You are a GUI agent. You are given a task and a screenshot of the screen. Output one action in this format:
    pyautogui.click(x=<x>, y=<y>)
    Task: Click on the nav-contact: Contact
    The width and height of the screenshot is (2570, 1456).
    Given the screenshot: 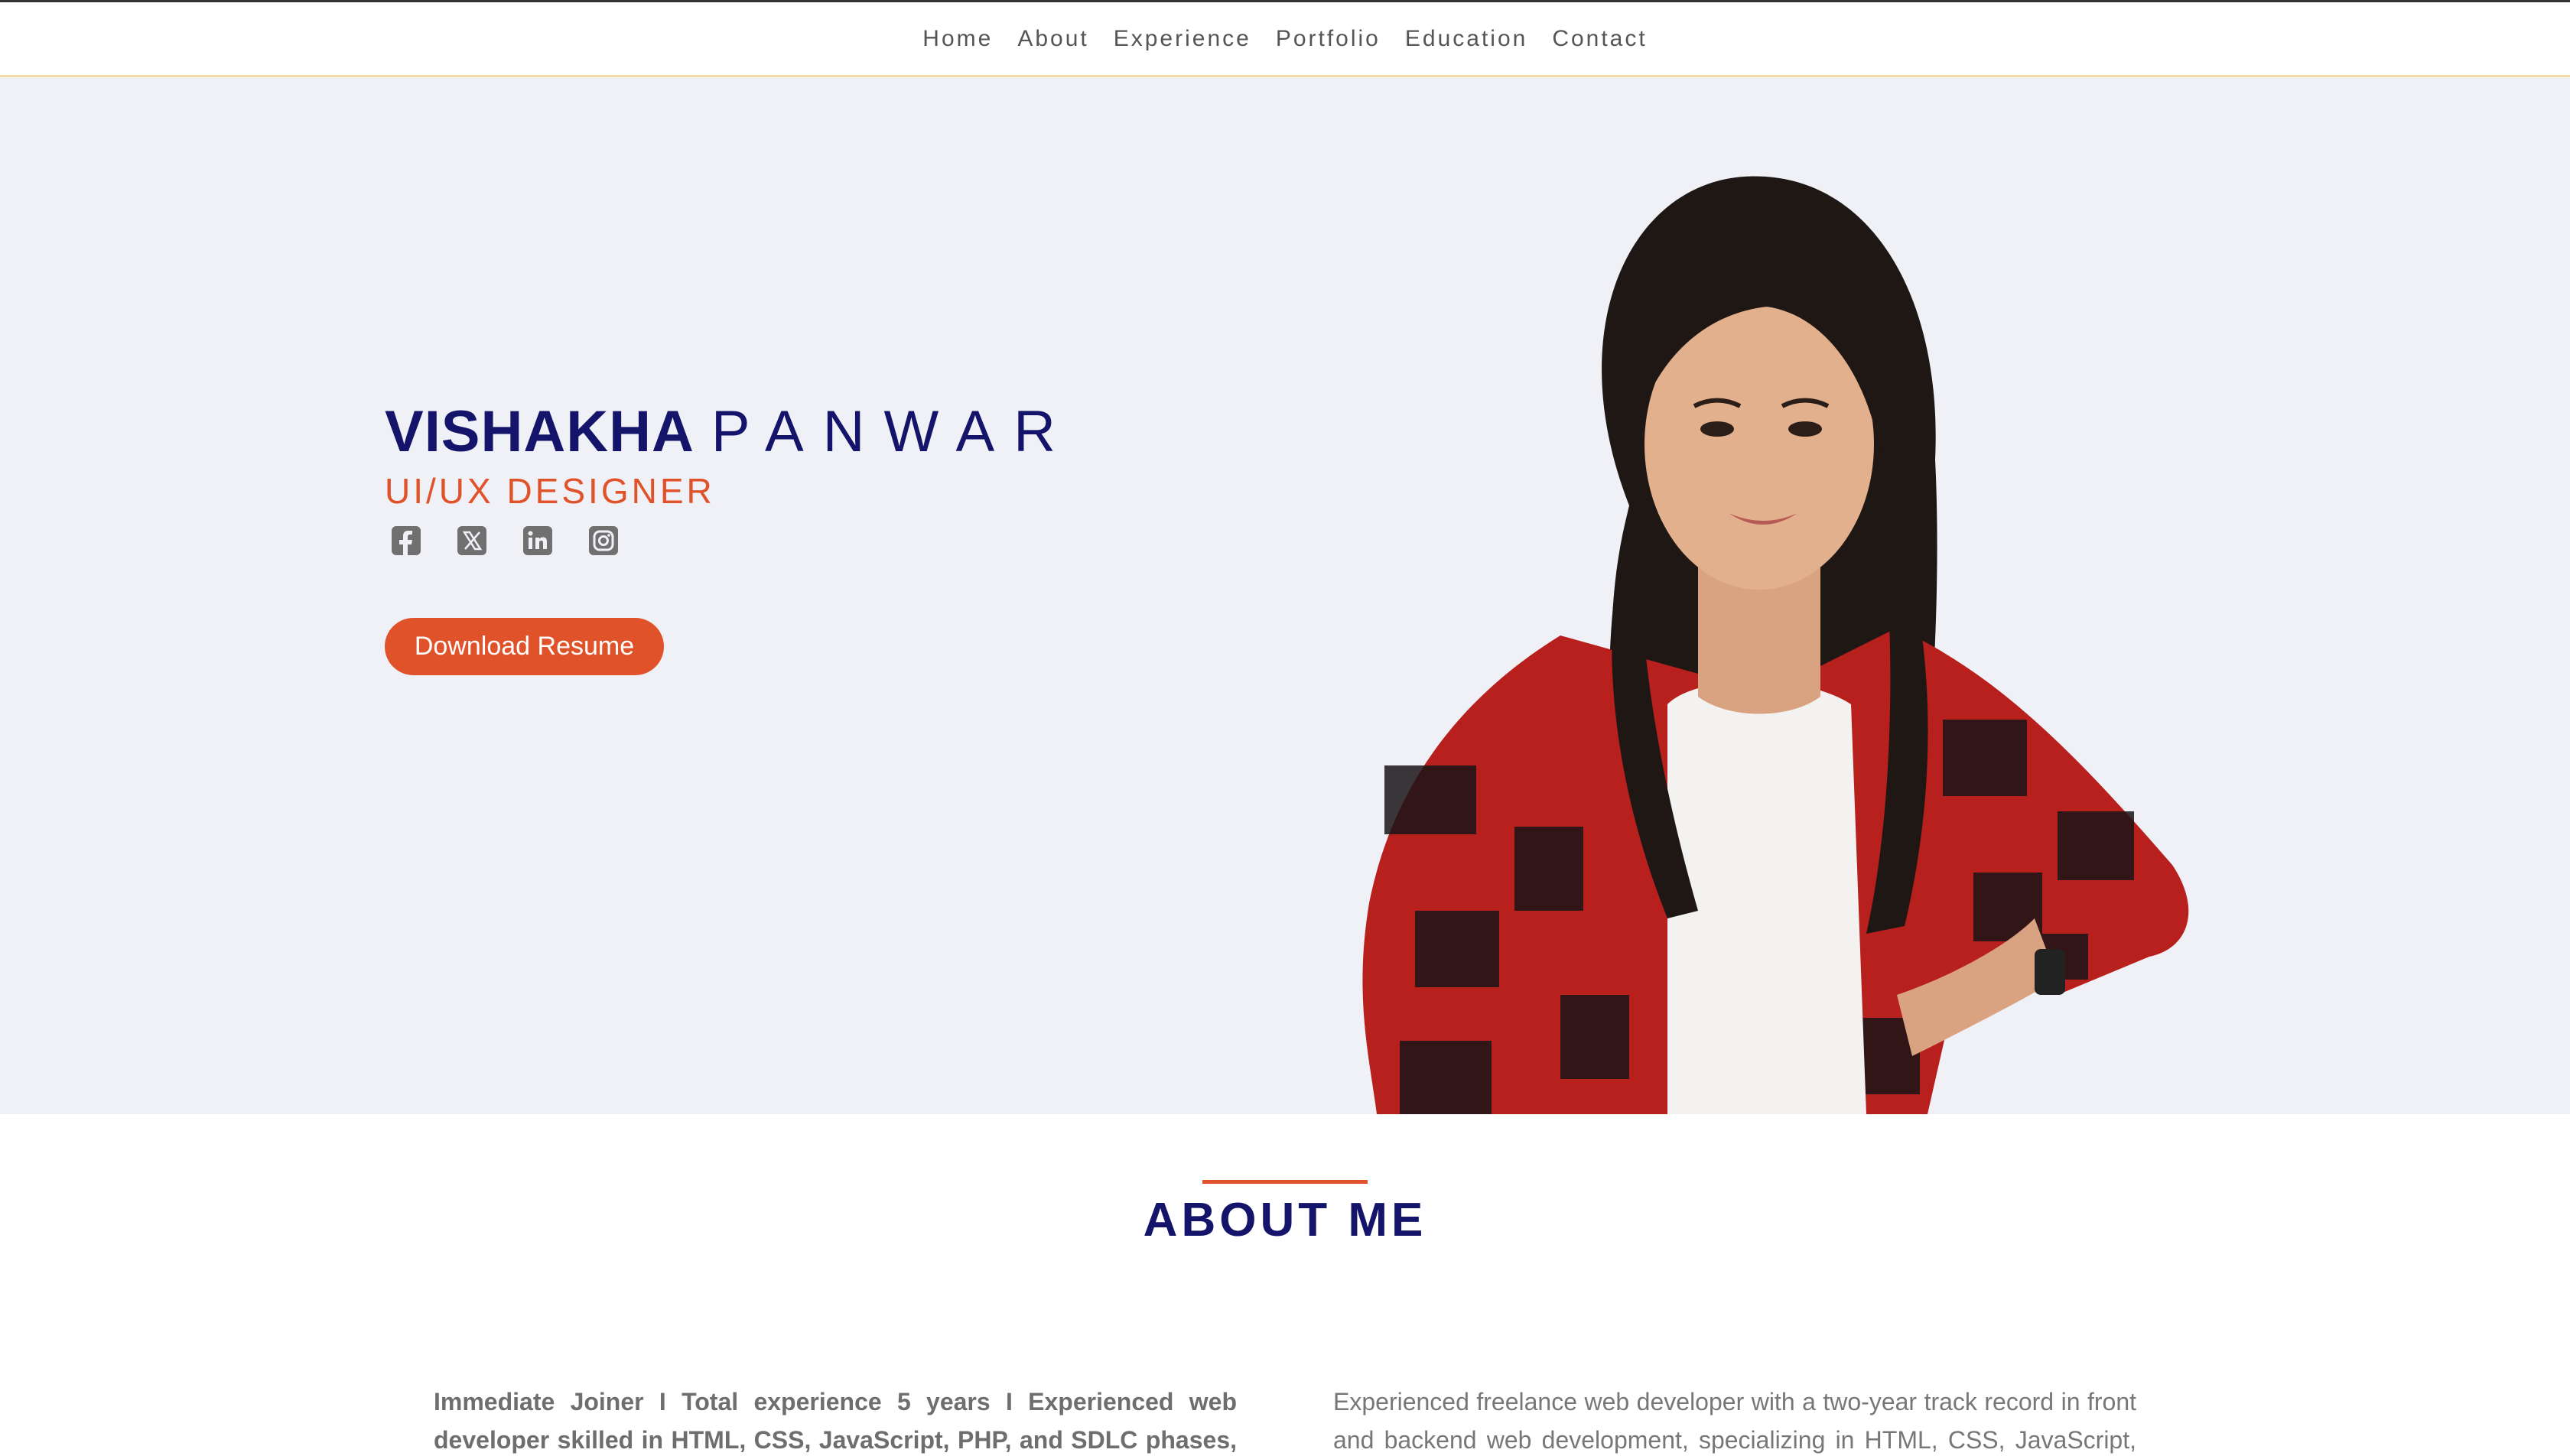 What is the action you would take?
    pyautogui.click(x=1599, y=39)
    